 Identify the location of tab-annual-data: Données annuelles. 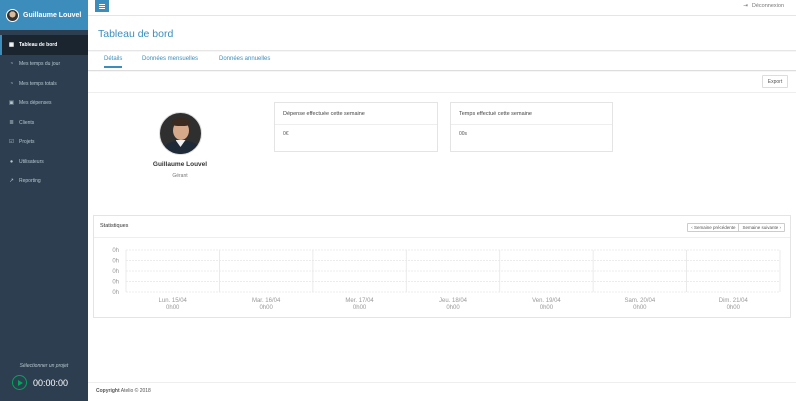
(244, 59).